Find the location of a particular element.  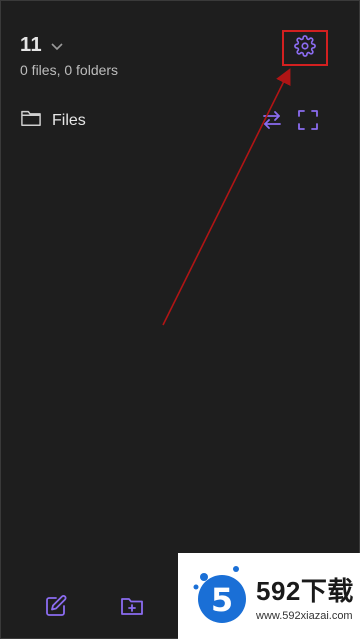

files-label: Files is located at coordinates (69, 120).